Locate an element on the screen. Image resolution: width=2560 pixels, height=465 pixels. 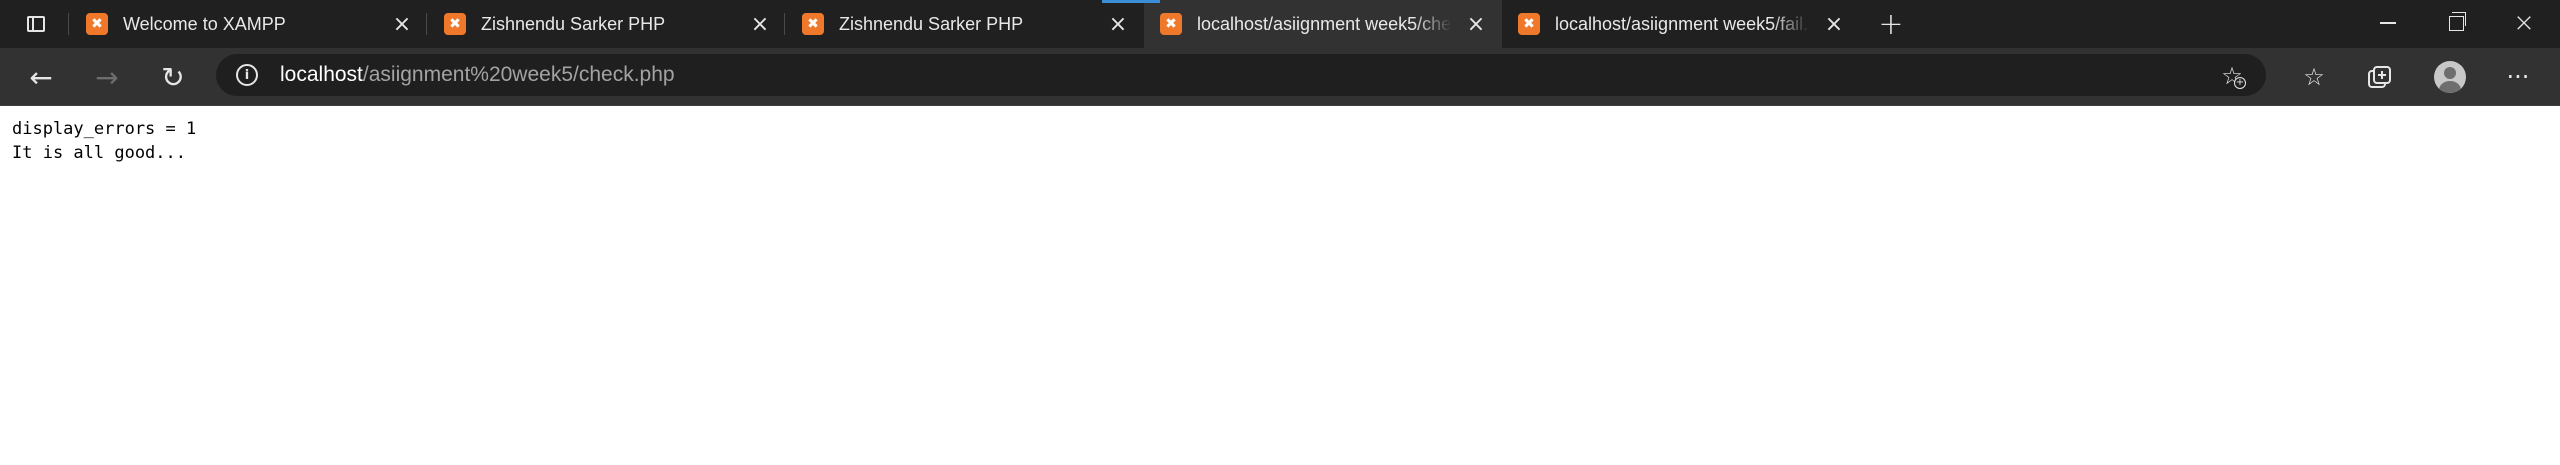
site-info-icon: i is located at coordinates (247, 75).